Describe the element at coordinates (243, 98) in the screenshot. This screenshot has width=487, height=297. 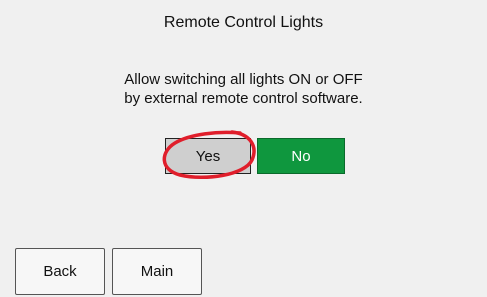
I see `message-line-2: by external remote control software.` at that location.